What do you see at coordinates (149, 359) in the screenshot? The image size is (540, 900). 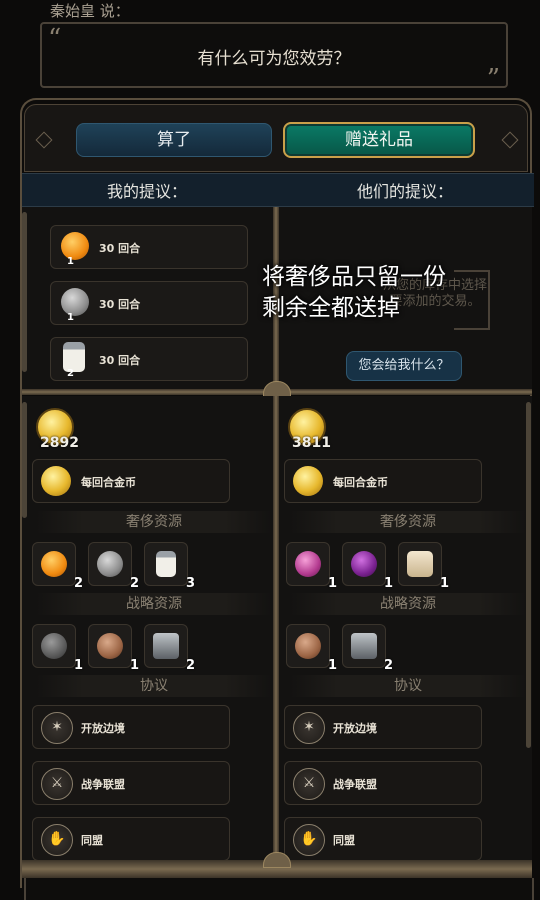 I see `my-offer-item: 2 30 回合` at bounding box center [149, 359].